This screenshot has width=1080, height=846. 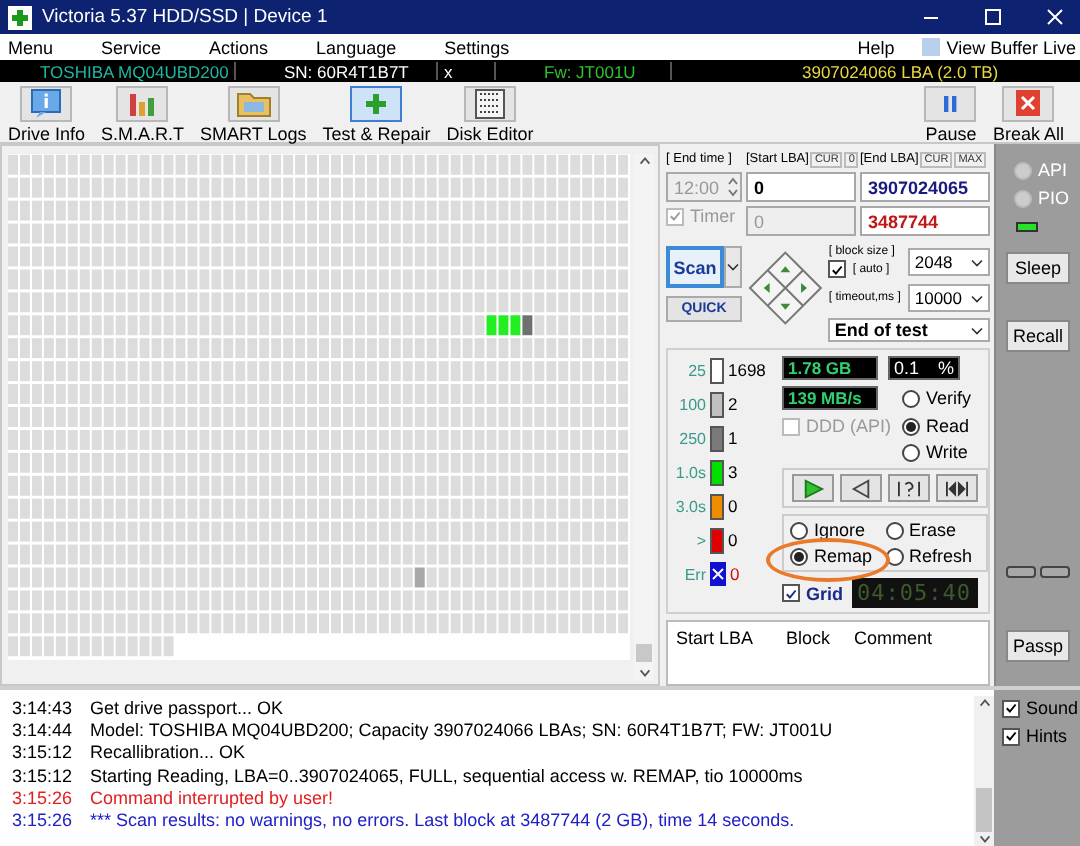 I want to click on hex-grid-icon, so click(x=490, y=104).